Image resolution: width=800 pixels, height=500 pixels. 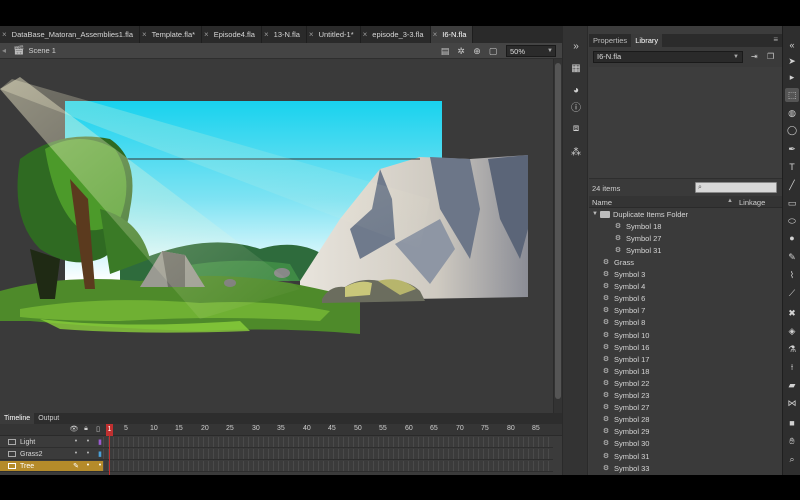 I want to click on pin-library-icon: ⇥, so click(x=754, y=56).